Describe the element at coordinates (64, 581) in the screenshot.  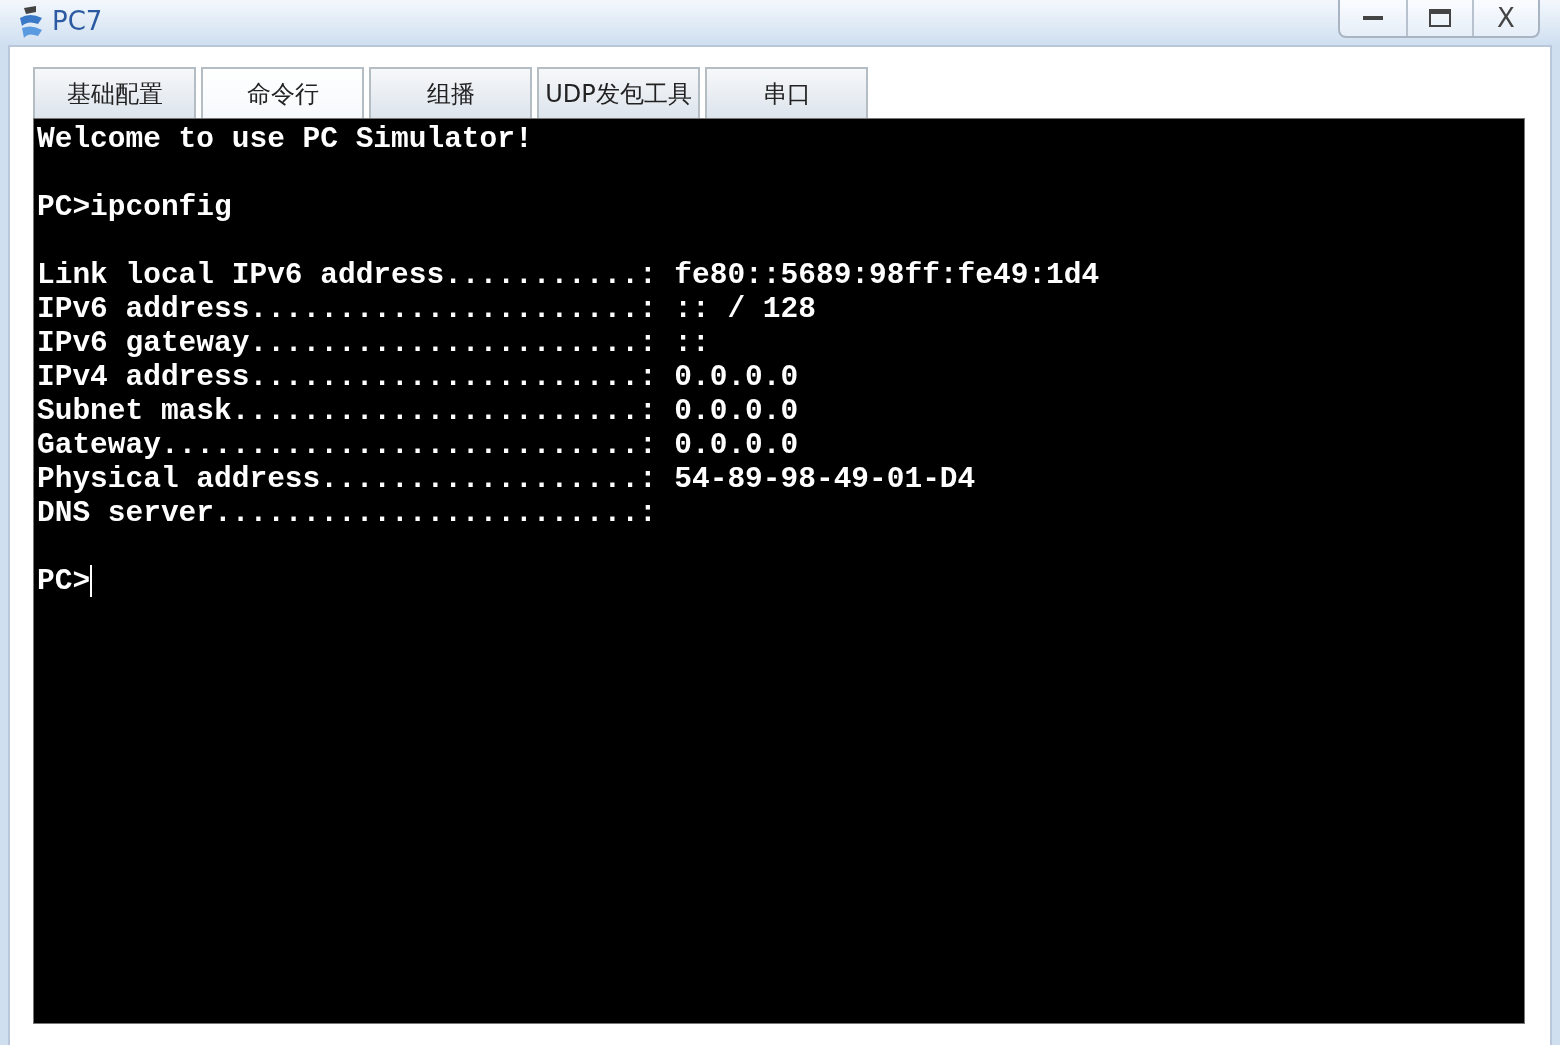
I see `terminal-line: PC>` at that location.